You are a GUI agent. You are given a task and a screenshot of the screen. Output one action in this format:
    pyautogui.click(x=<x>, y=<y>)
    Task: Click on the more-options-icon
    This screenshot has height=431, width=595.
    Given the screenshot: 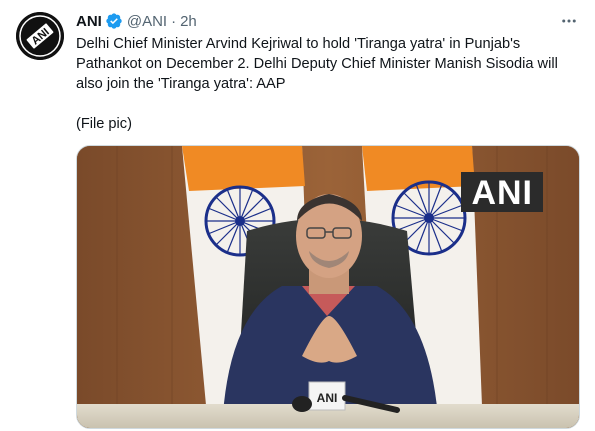 What is the action you would take?
    pyautogui.click(x=569, y=21)
    